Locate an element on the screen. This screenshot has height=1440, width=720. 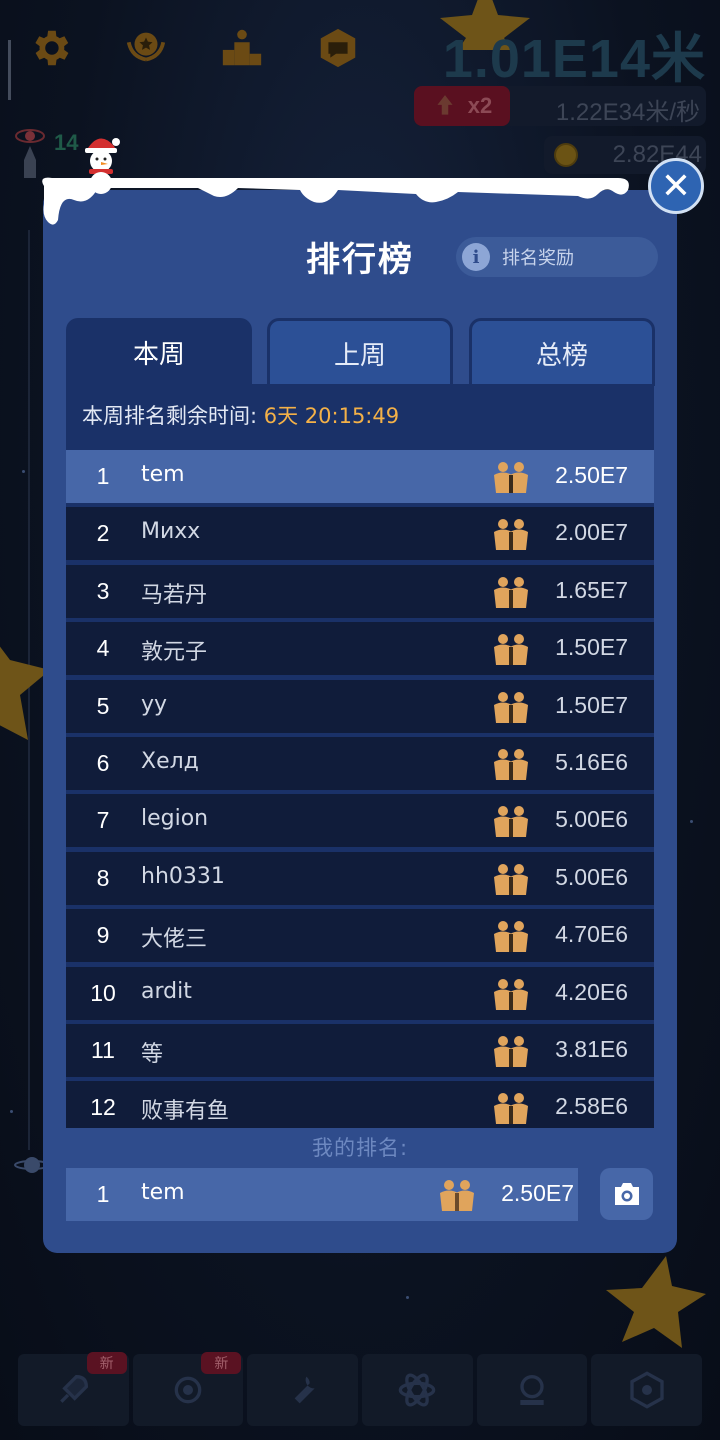
ranking-button is located at coordinates (242, 48).